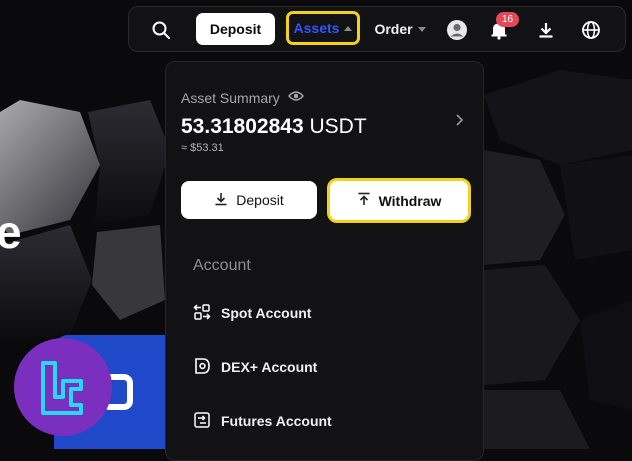 Image resolution: width=632 pixels, height=461 pixels. Describe the element at coordinates (457, 30) in the screenshot. I see `avatar-icon` at that location.